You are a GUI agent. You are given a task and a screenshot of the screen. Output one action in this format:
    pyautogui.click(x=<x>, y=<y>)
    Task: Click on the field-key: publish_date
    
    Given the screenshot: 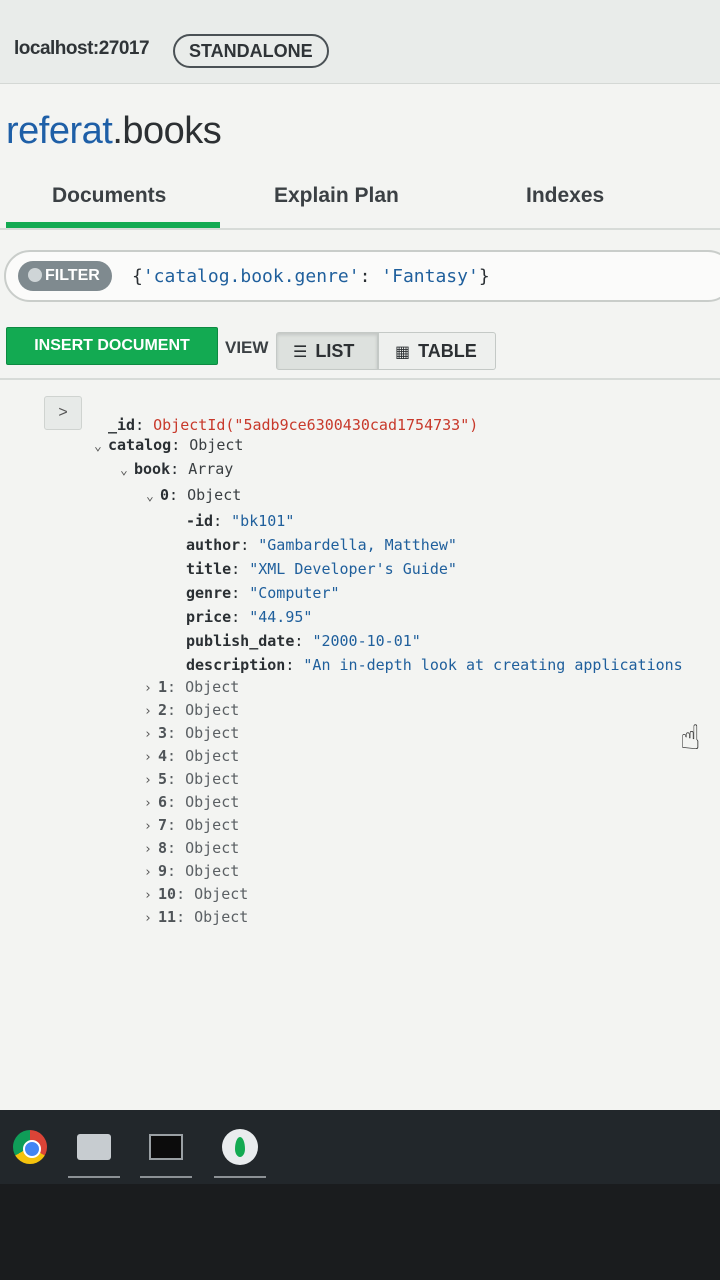 What is the action you would take?
    pyautogui.click(x=240, y=641)
    